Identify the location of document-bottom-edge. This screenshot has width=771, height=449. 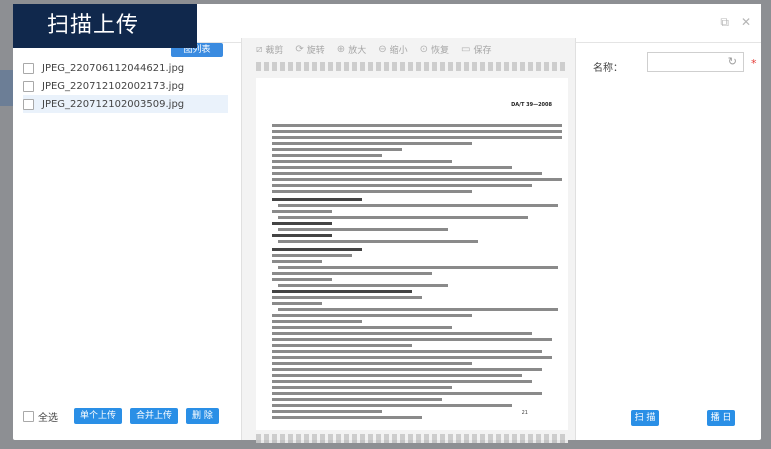
(412, 438).